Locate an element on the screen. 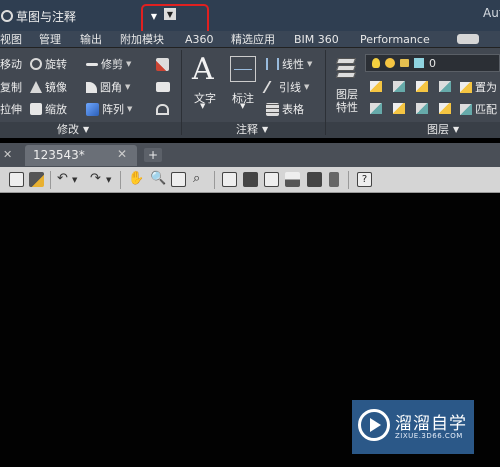  lock-icon is located at coordinates (404, 63).